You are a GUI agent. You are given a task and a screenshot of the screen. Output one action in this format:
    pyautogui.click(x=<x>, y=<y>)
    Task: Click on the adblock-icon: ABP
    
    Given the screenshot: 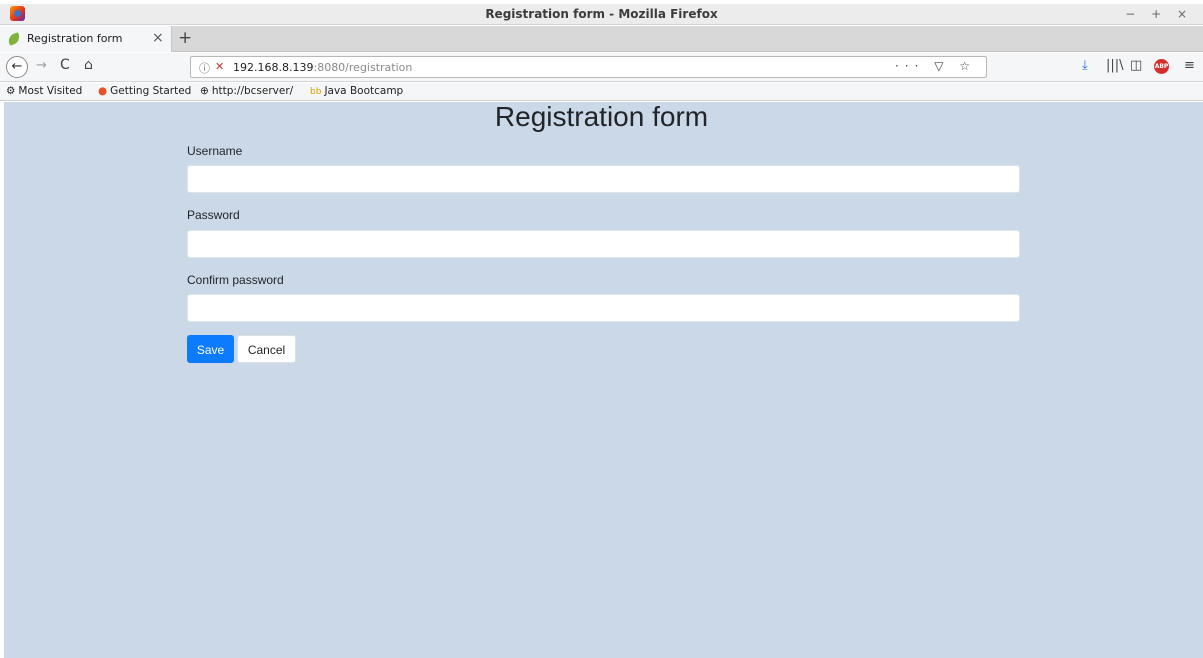 What is the action you would take?
    pyautogui.click(x=1161, y=66)
    